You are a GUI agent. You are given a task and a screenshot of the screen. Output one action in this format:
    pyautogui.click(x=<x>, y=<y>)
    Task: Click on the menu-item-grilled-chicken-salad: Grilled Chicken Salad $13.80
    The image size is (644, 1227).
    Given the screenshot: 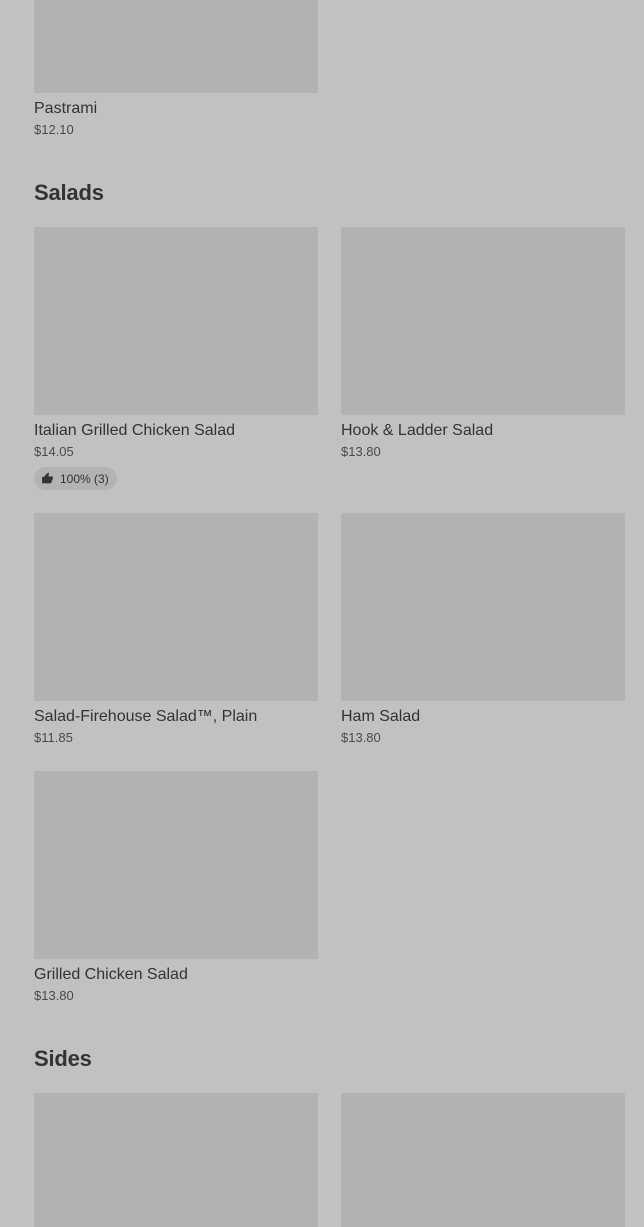 What is the action you would take?
    pyautogui.click(x=176, y=887)
    